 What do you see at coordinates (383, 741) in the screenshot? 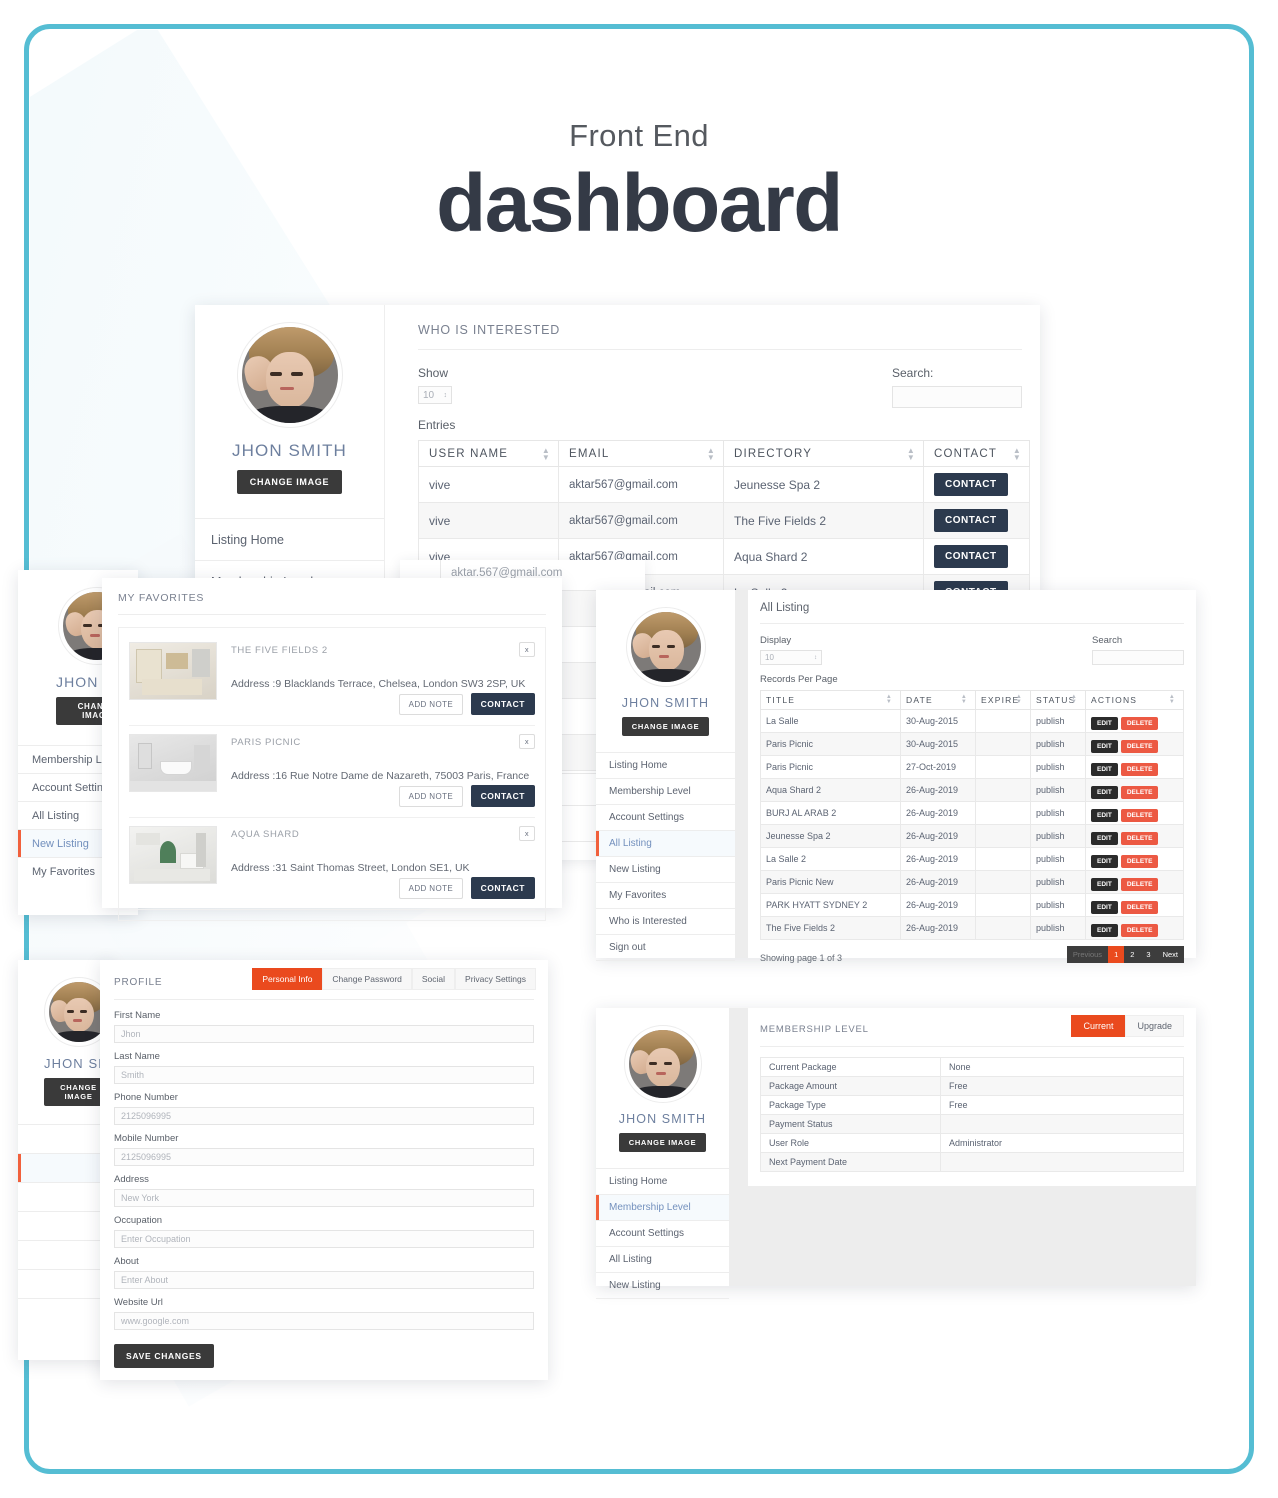
I see `favorite-title: PARIS PICNIC` at bounding box center [383, 741].